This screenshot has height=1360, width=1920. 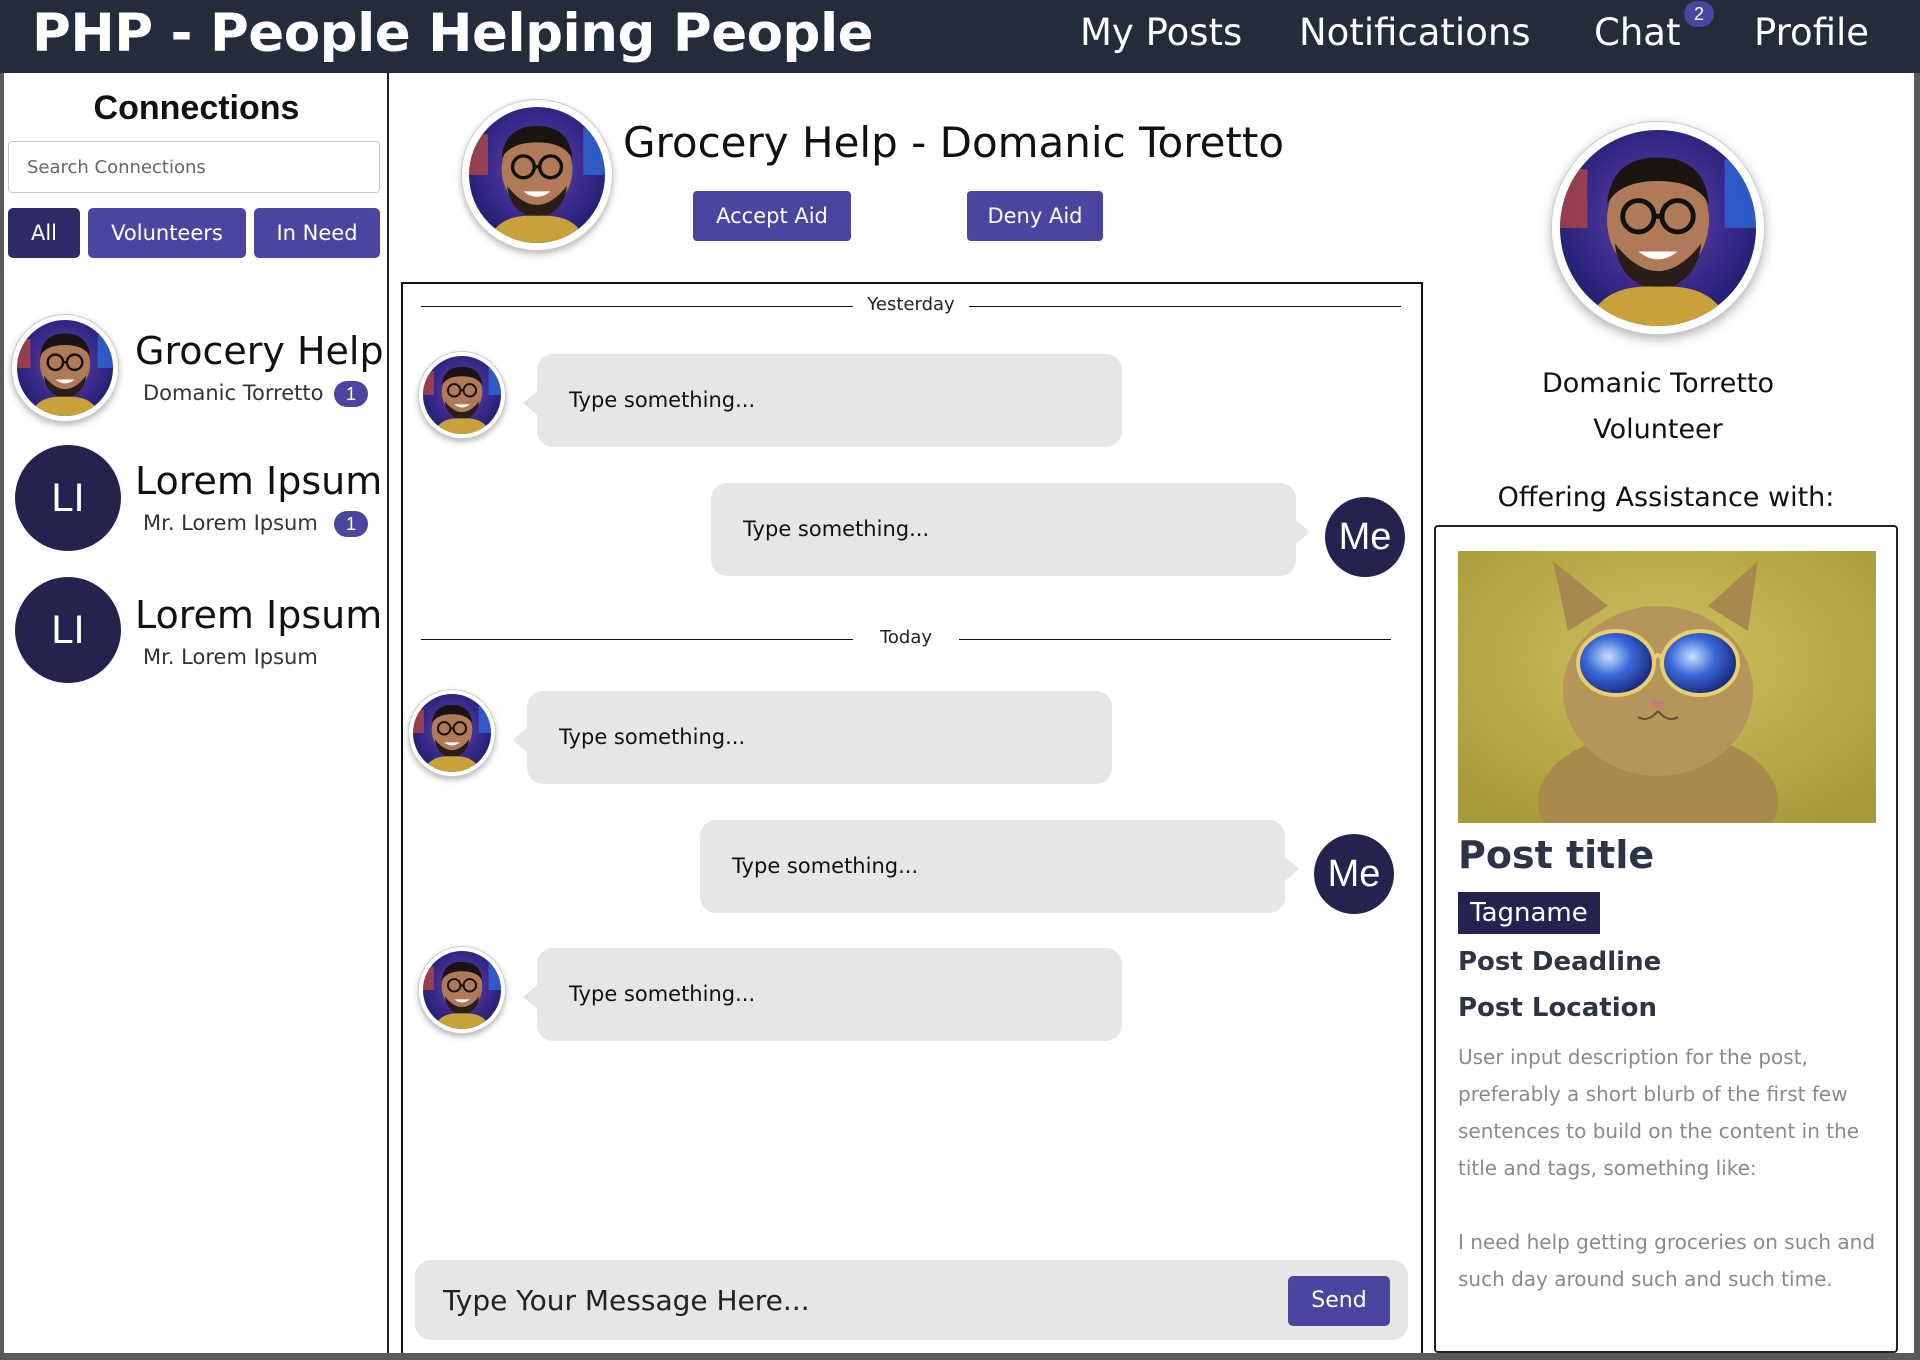 I want to click on filter-in-need-button: In Need, so click(x=317, y=233).